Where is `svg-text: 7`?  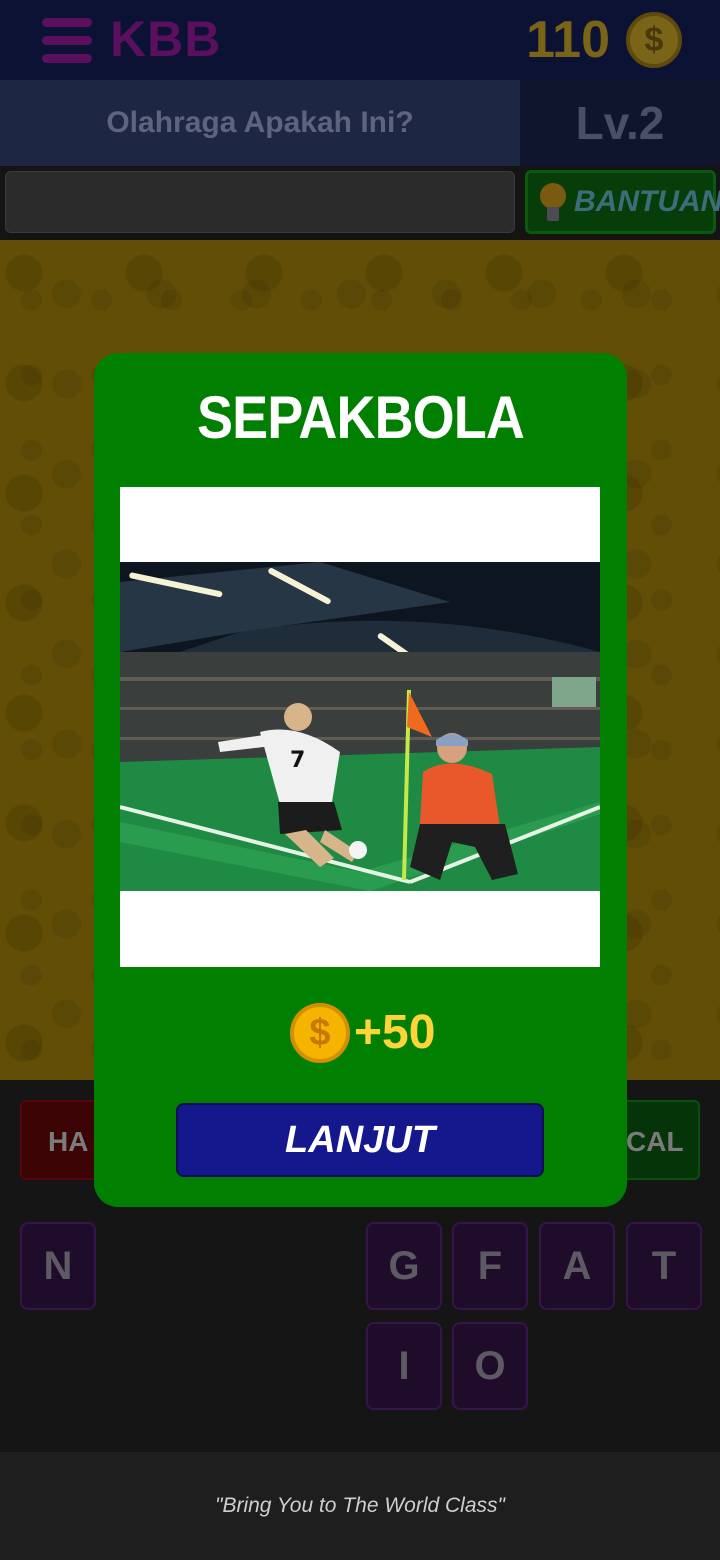 svg-text: 7 is located at coordinates (297, 760).